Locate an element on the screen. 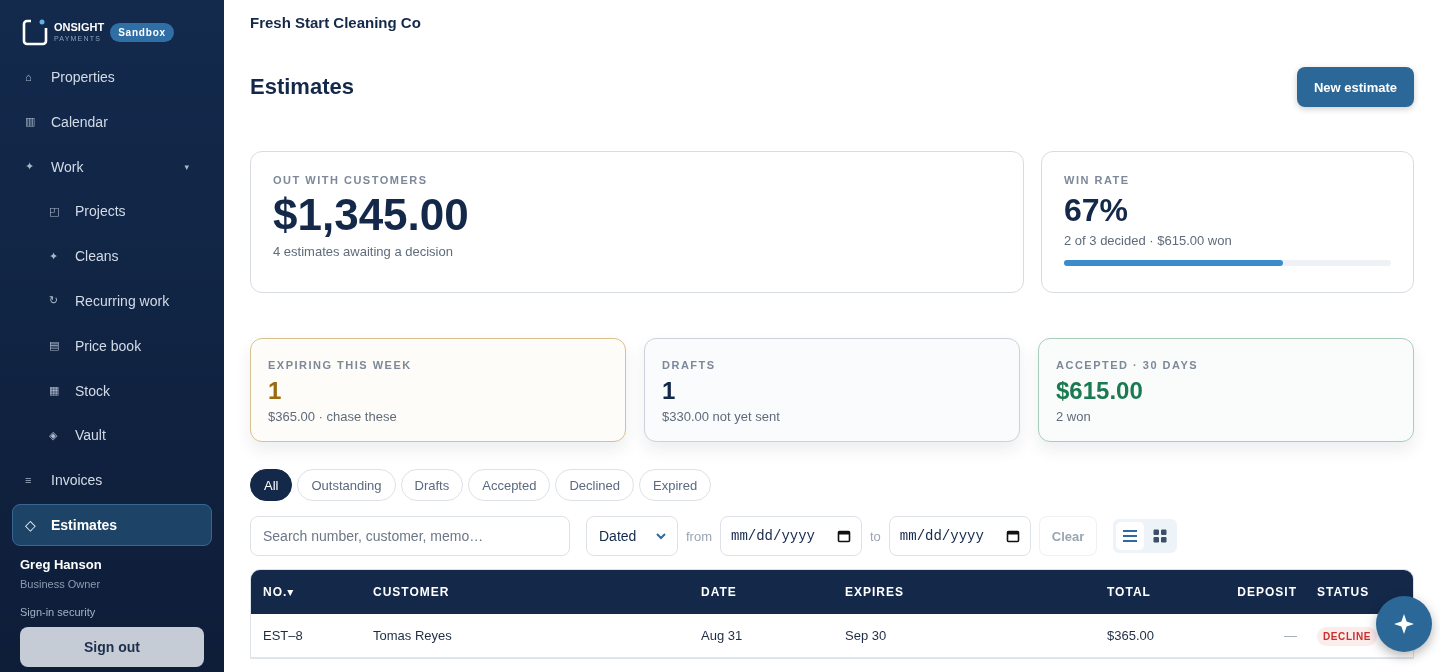  nav-label: Invoices is located at coordinates (77, 480).